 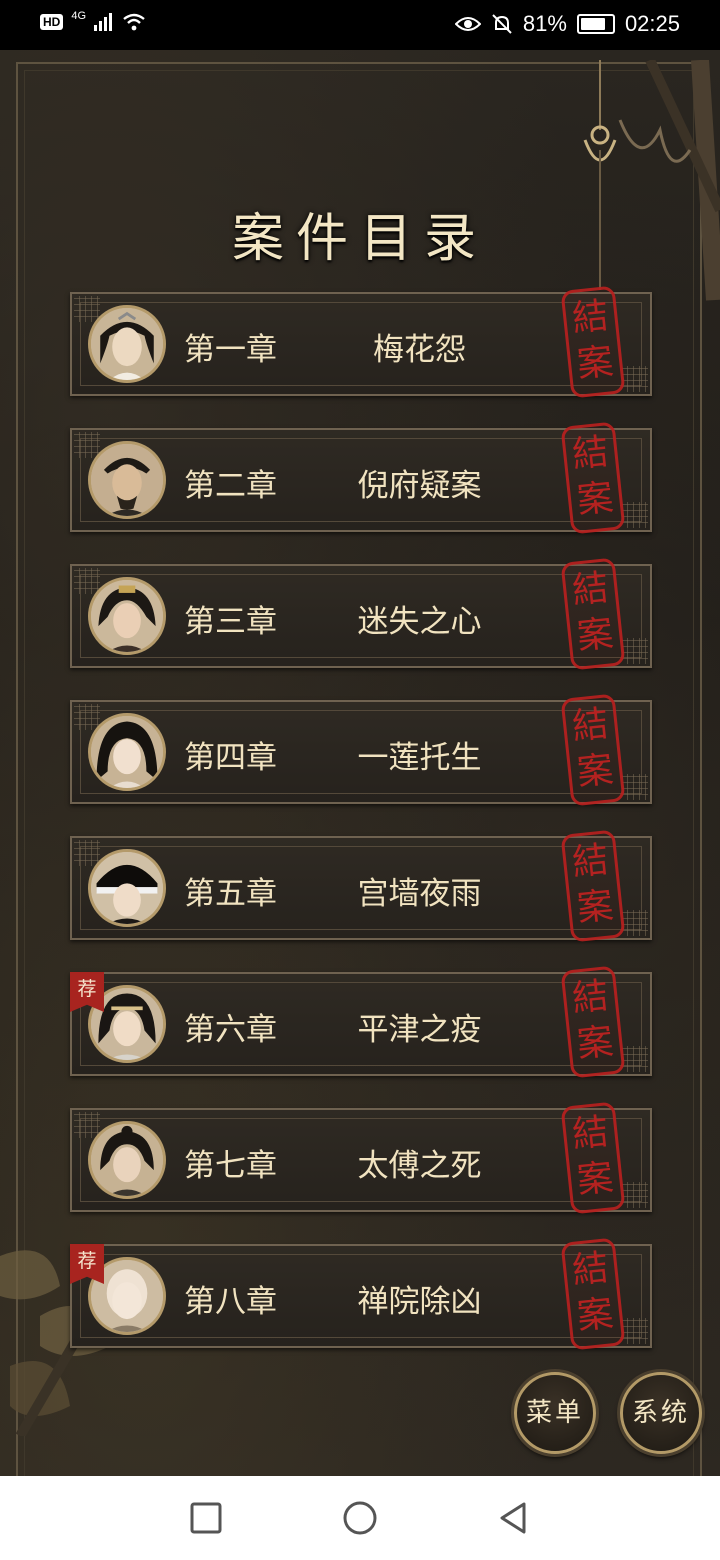 I want to click on chapter-number: 第一章, so click(x=230, y=350).